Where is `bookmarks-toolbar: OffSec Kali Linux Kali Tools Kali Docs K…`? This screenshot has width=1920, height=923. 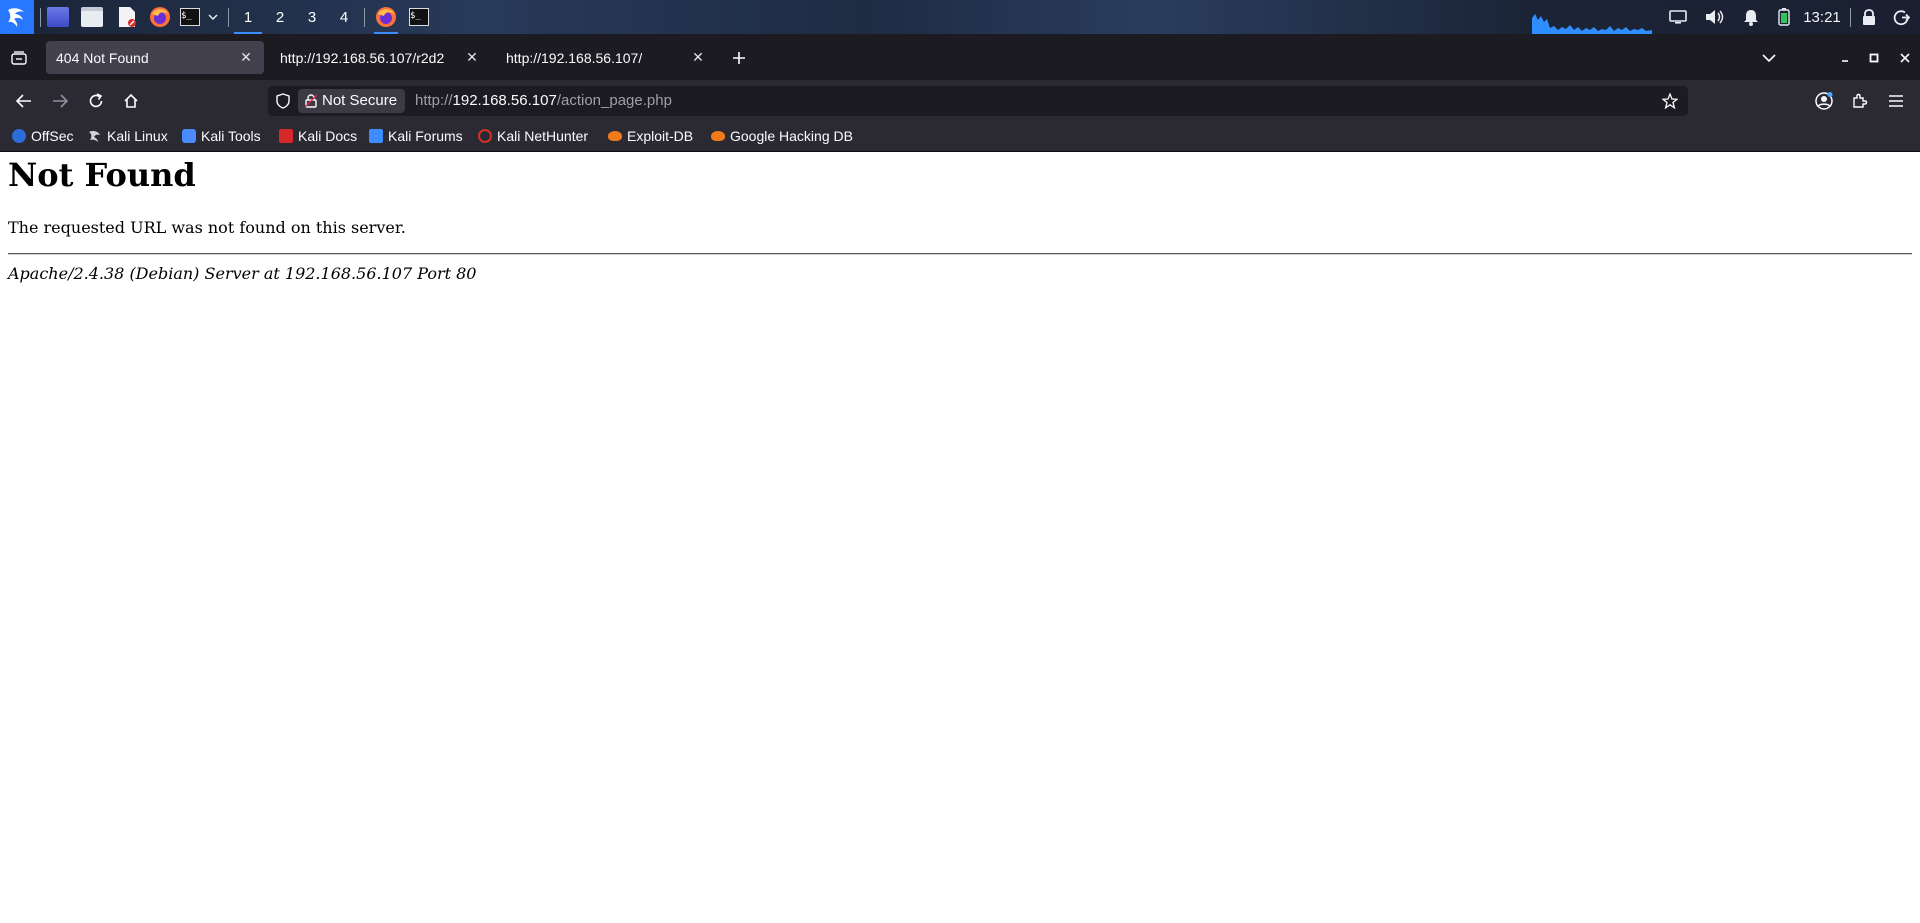 bookmarks-toolbar: OffSec Kali Linux Kali Tools Kali Docs K… is located at coordinates (960, 136).